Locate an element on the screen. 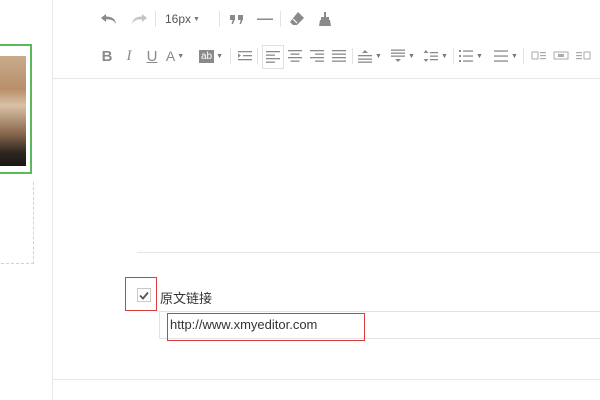 This screenshot has height=400, width=600. row-spacing-bottom-icon is located at coordinates (398, 55).